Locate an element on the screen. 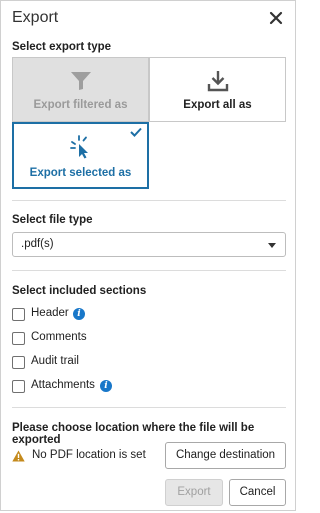  cursor-click-icon is located at coordinates (78, 147).